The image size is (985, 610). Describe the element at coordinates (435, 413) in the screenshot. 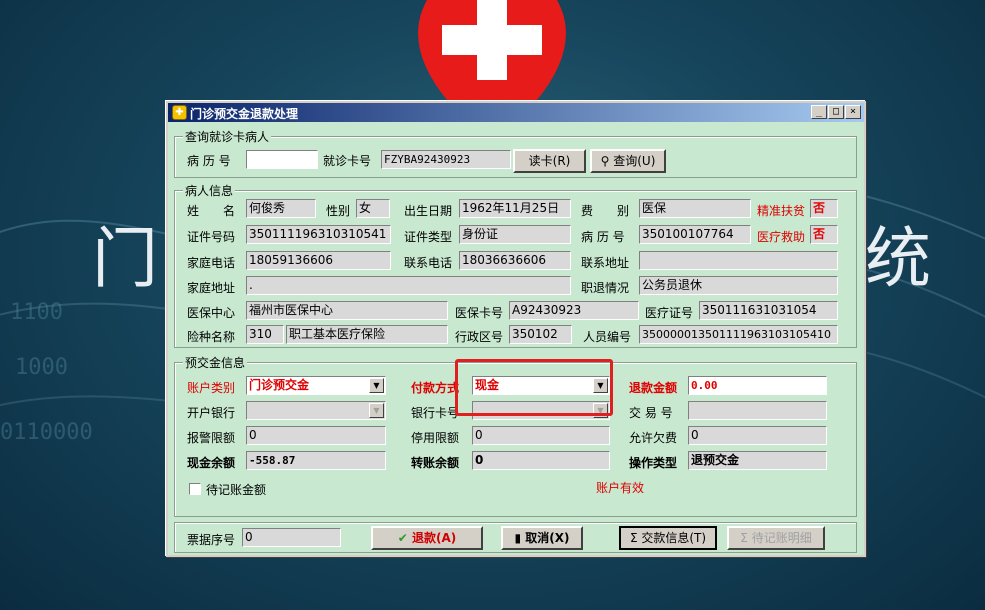

I see `bank-card-label: 银行卡号` at that location.